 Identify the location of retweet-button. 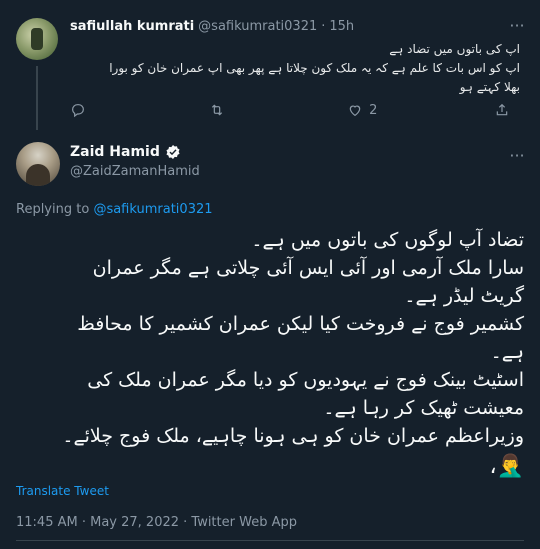
(220, 110).